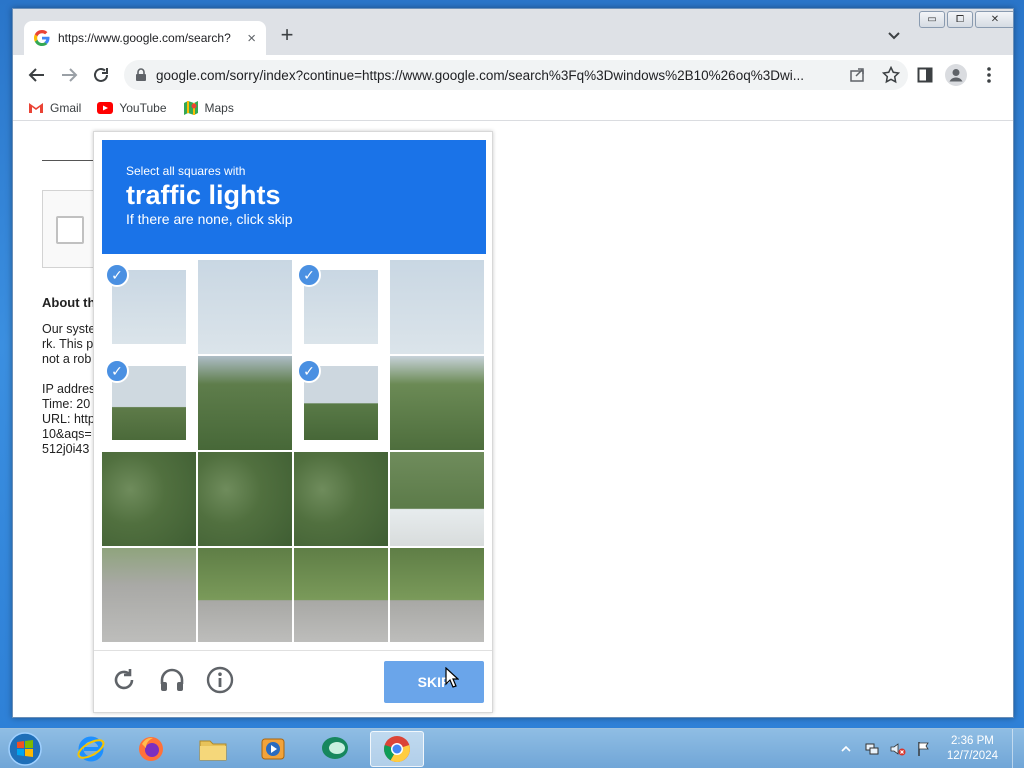 This screenshot has height=768, width=1024. Describe the element at coordinates (293, 682) in the screenshot. I see `captcha-footer: SKIP` at that location.